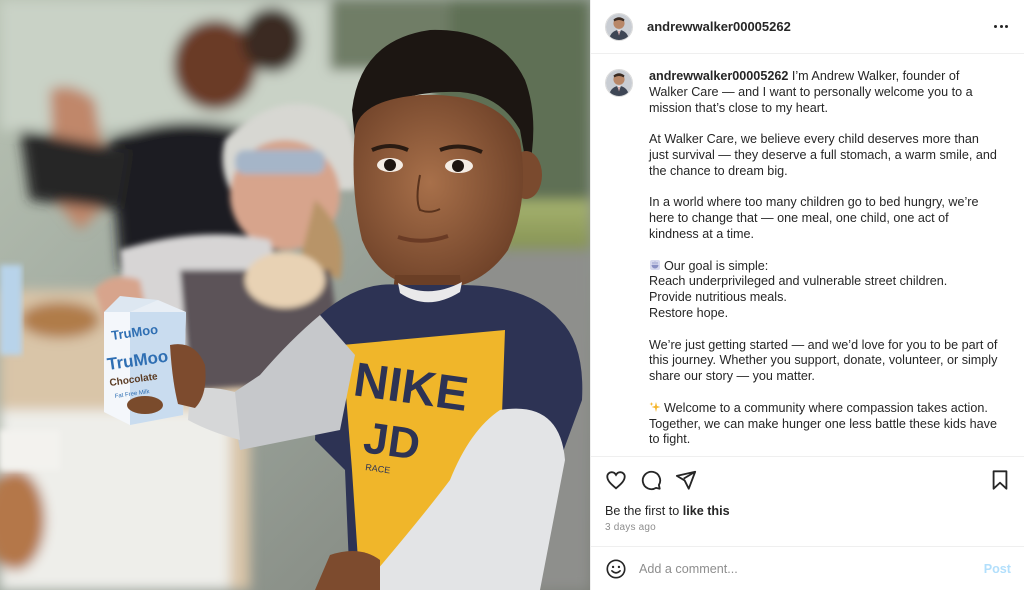 Image resolution: width=1024 pixels, height=590 pixels. Describe the element at coordinates (807, 27) in the screenshot. I see `post-header: andrewwalker00005262` at that location.